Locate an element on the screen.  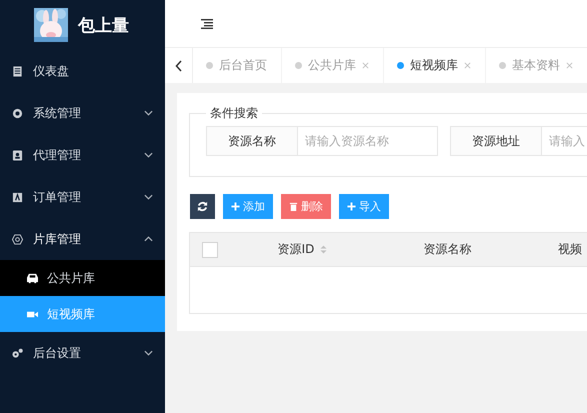
field-label: 资源地址 is located at coordinates (496, 141).